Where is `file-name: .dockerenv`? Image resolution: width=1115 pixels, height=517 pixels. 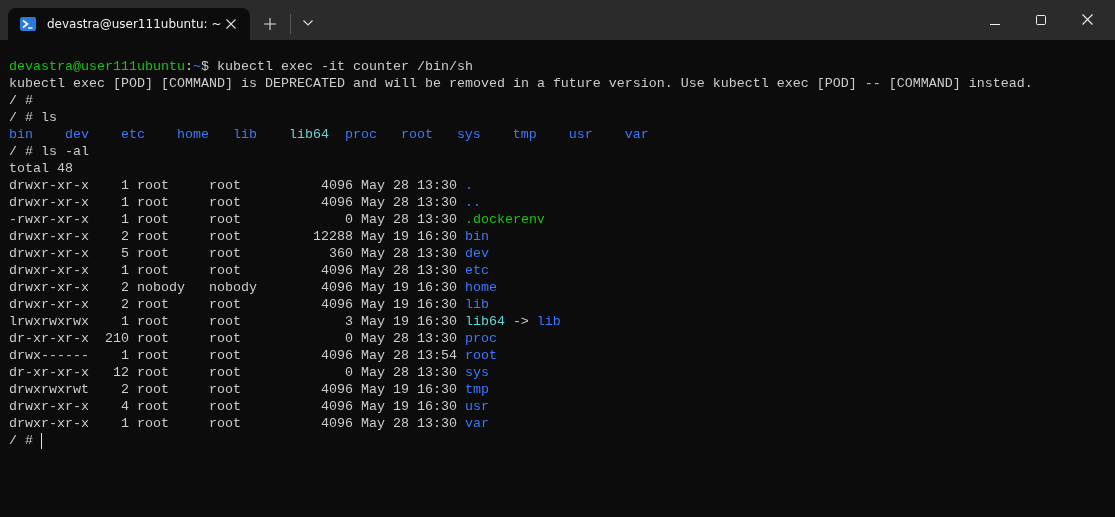
file-name: .dockerenv is located at coordinates (504, 219).